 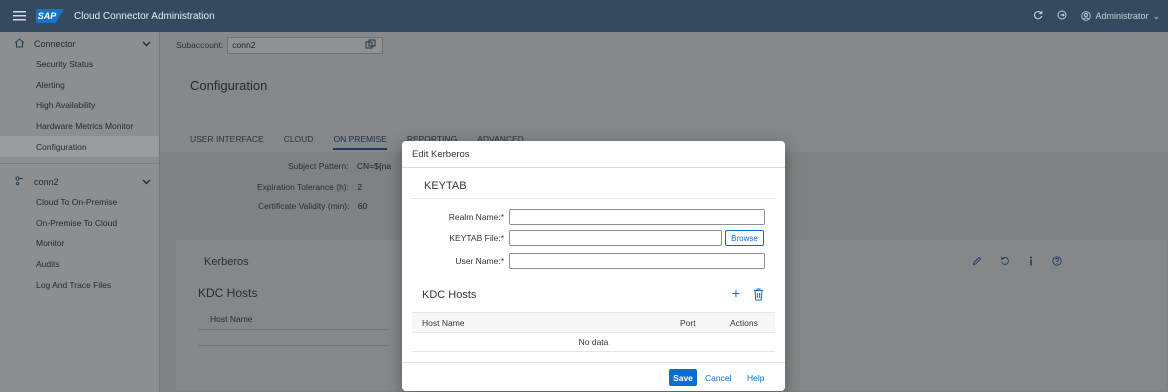 I want to click on port-column: Port, so click(x=688, y=323).